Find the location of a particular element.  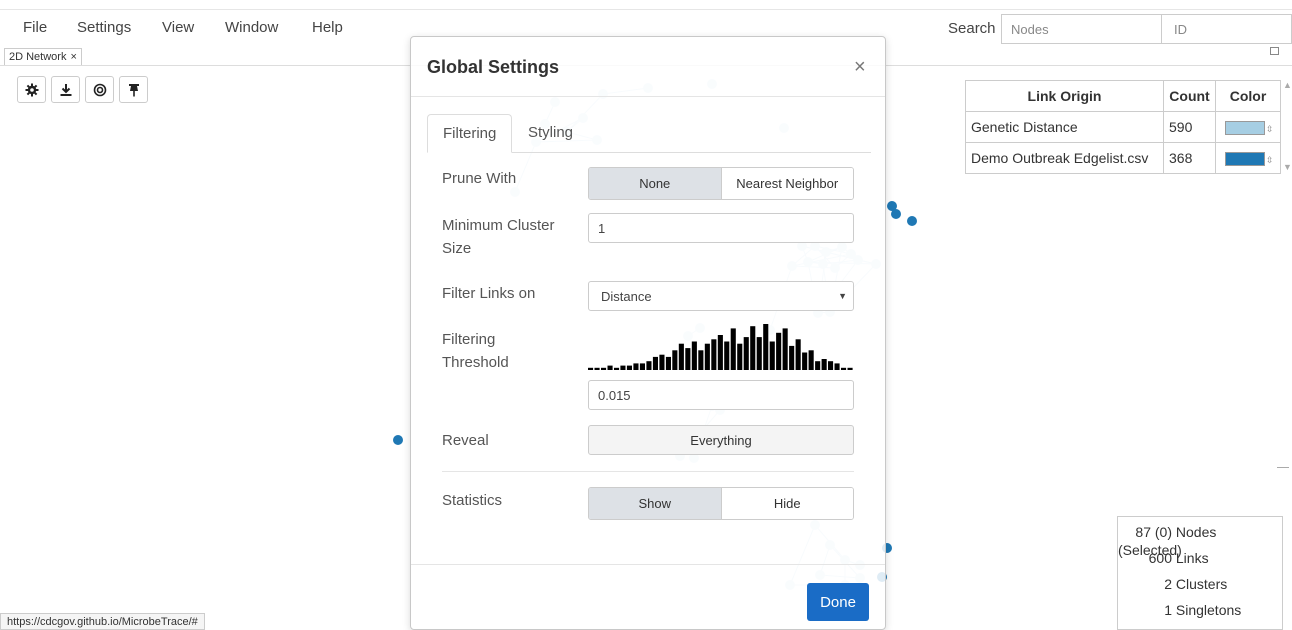

statistics-label: Statistics is located at coordinates (472, 500).